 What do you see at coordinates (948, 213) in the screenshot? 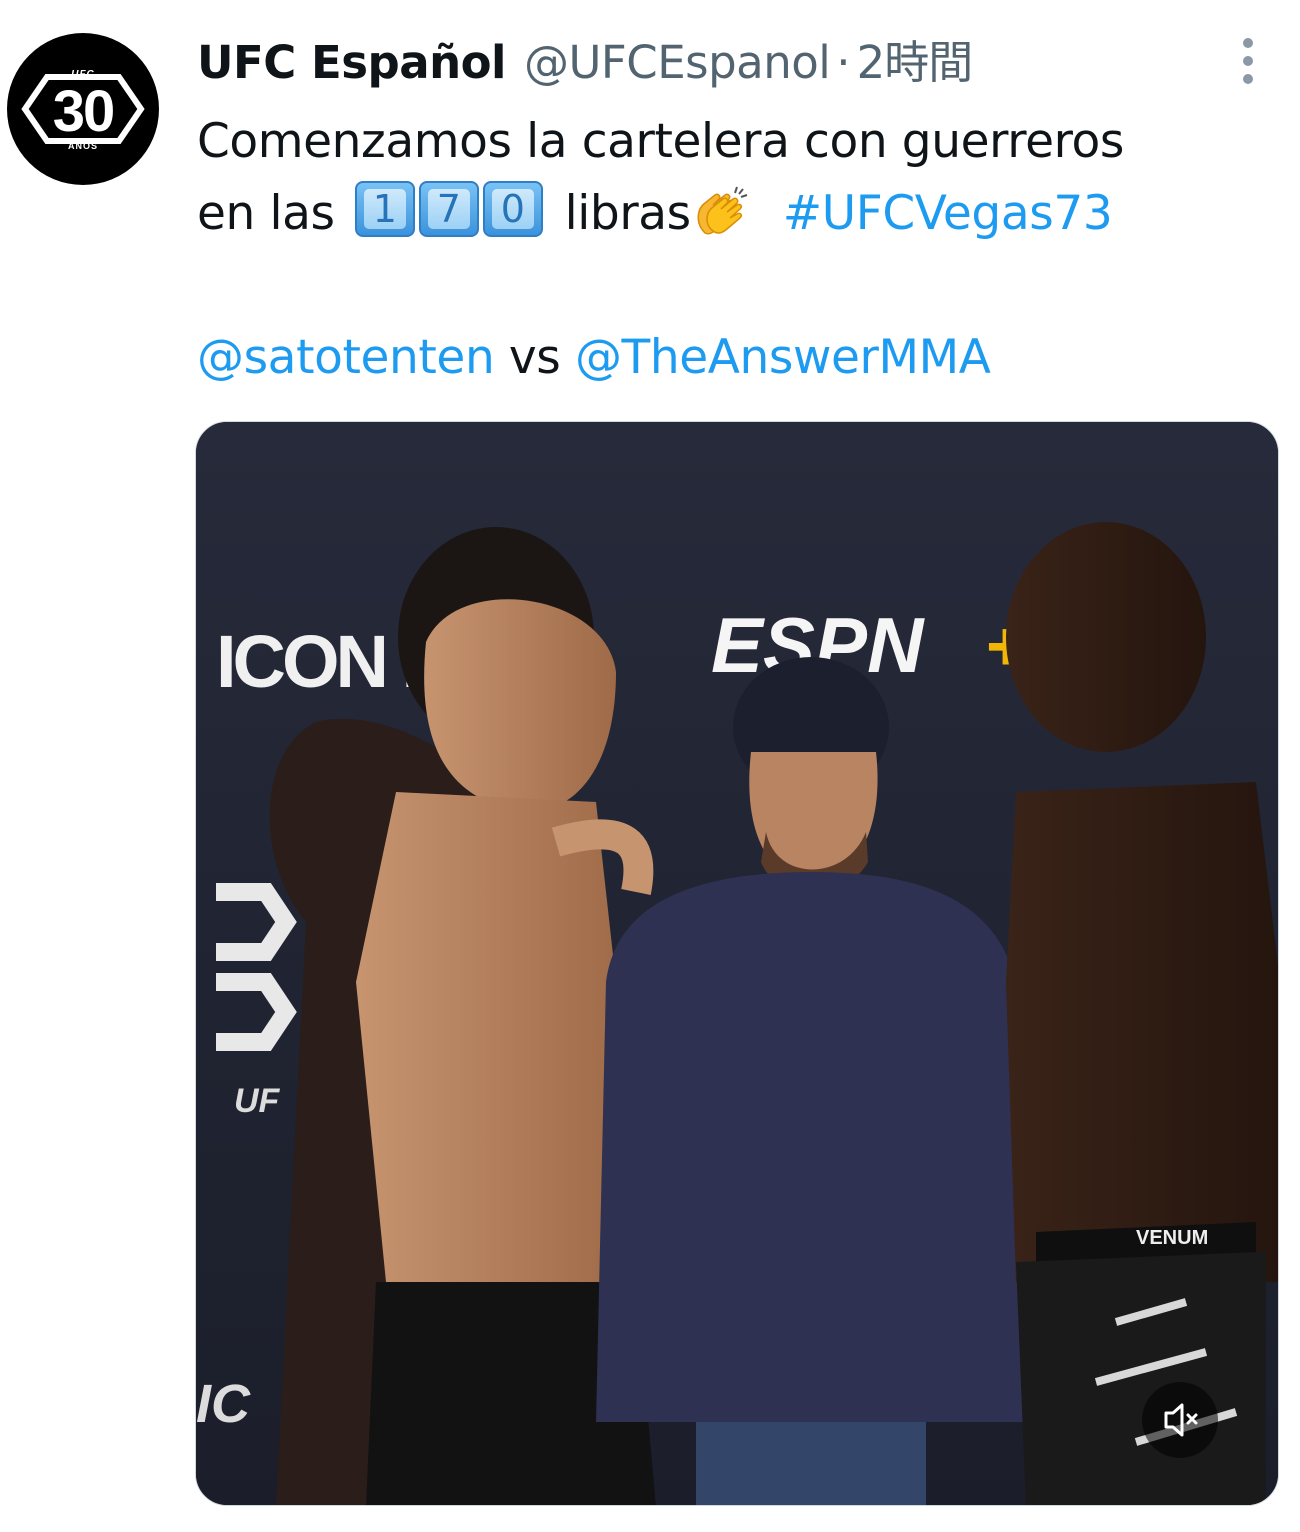
I see `hashtag-link: #UFCVegas73` at bounding box center [948, 213].